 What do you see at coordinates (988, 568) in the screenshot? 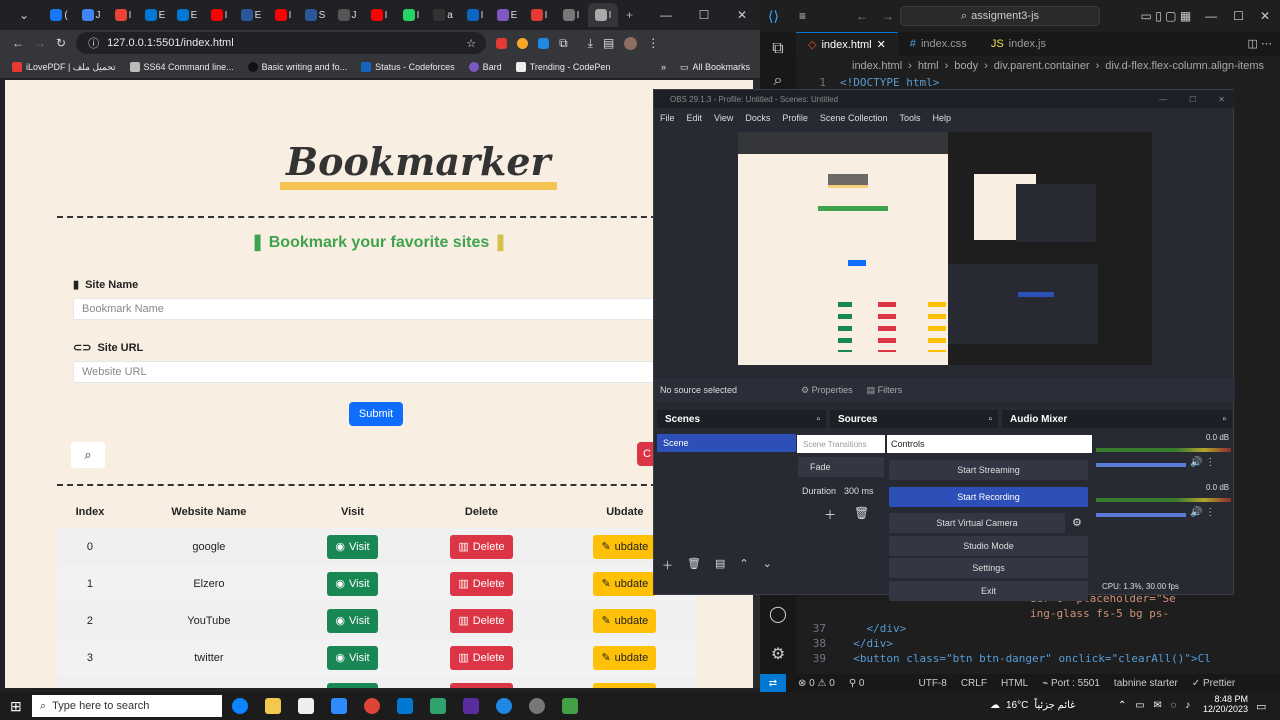
I see `settings-button: Settings` at bounding box center [988, 568].